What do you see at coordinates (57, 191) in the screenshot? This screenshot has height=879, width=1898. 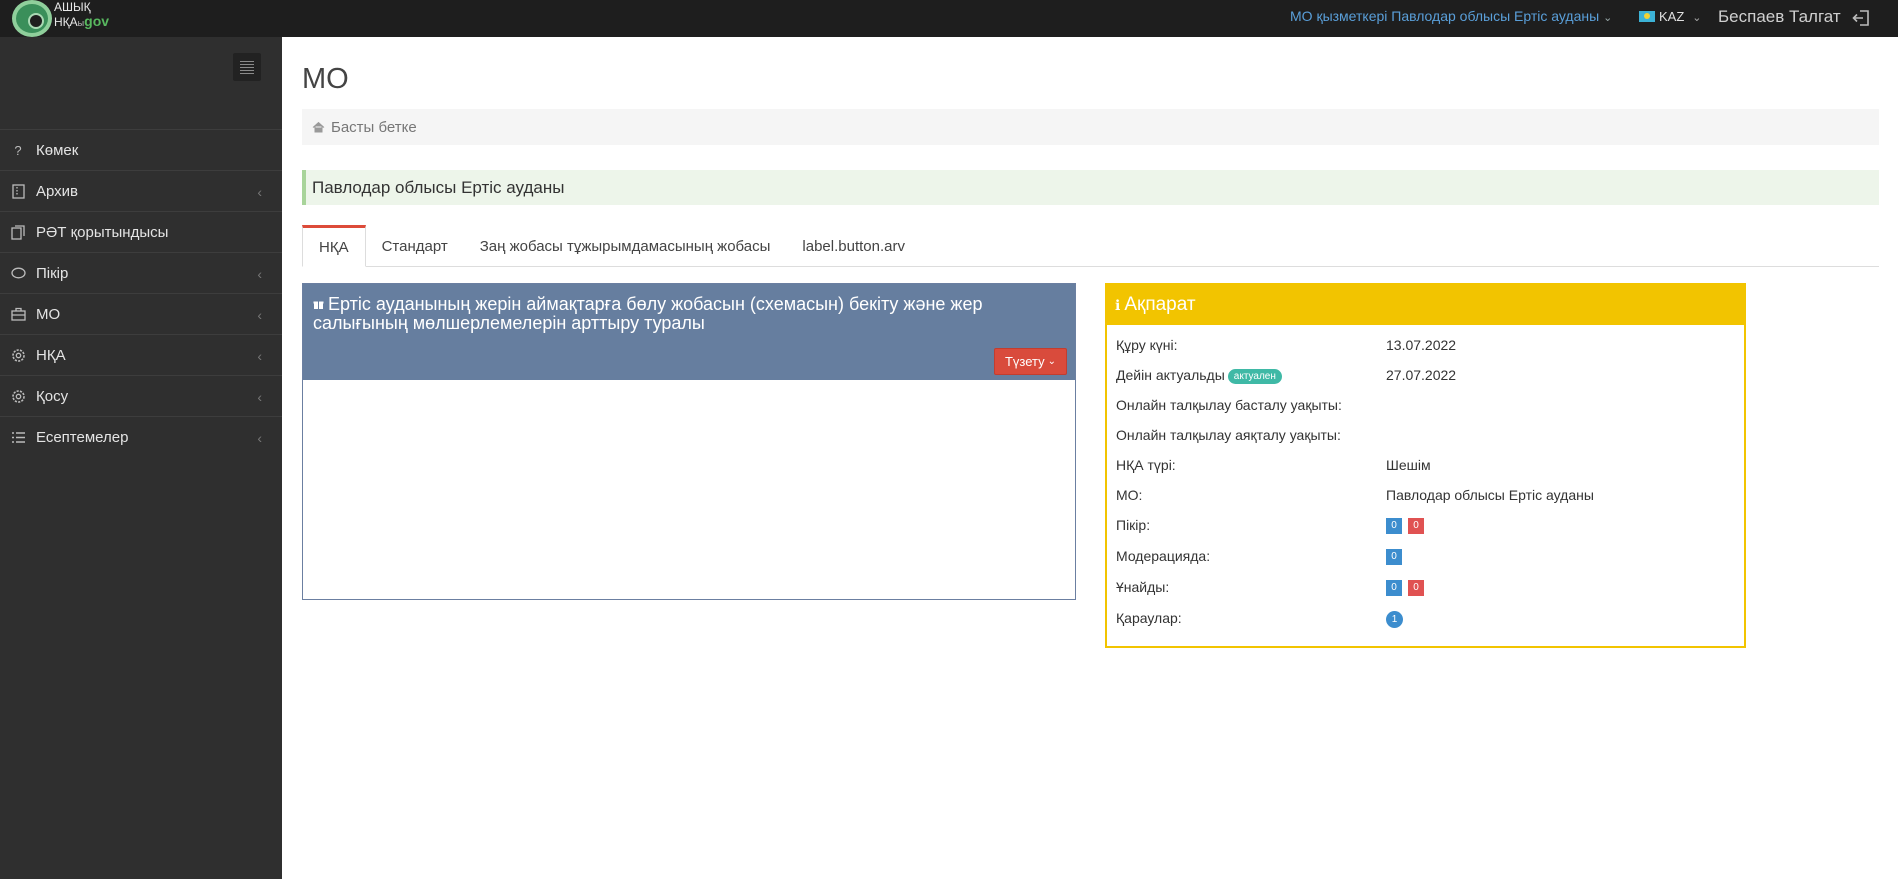 I see `sidebar-item-label: Архив` at bounding box center [57, 191].